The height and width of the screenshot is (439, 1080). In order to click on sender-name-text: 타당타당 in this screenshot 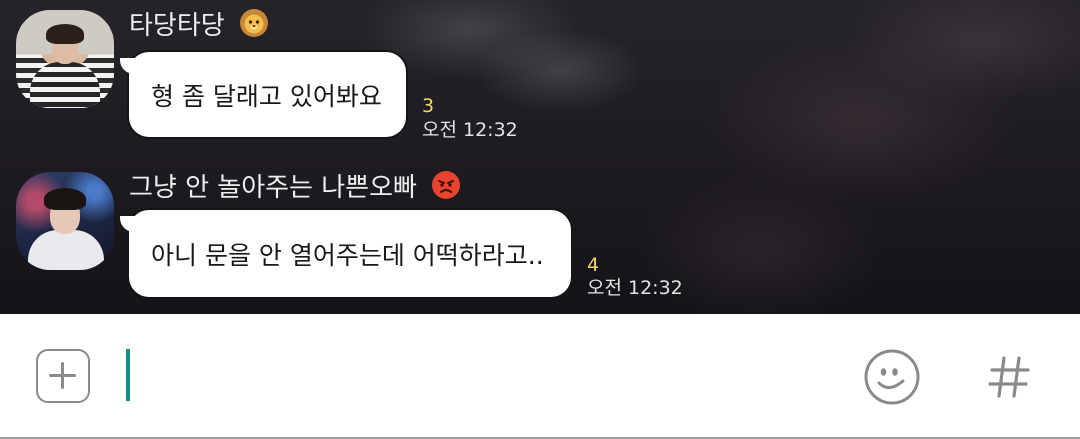, I will do `click(177, 26)`.